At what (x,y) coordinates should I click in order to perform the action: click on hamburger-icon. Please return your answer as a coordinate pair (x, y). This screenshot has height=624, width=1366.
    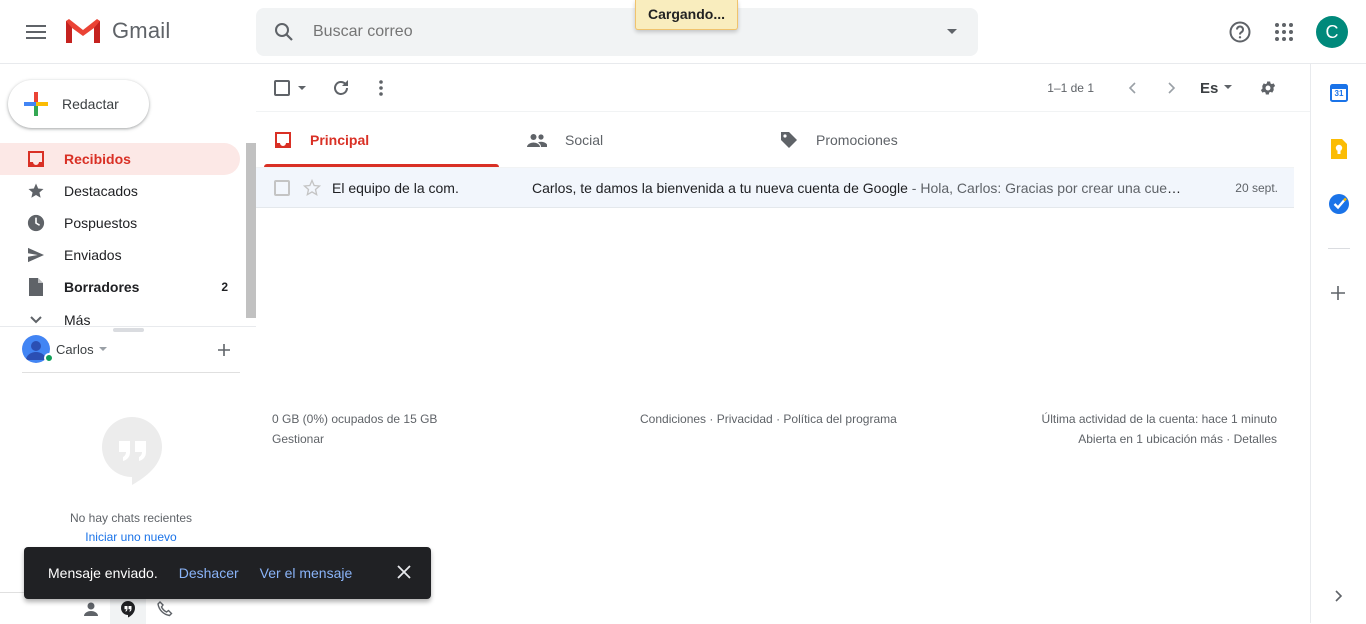
    Looking at the image, I should click on (36, 32).